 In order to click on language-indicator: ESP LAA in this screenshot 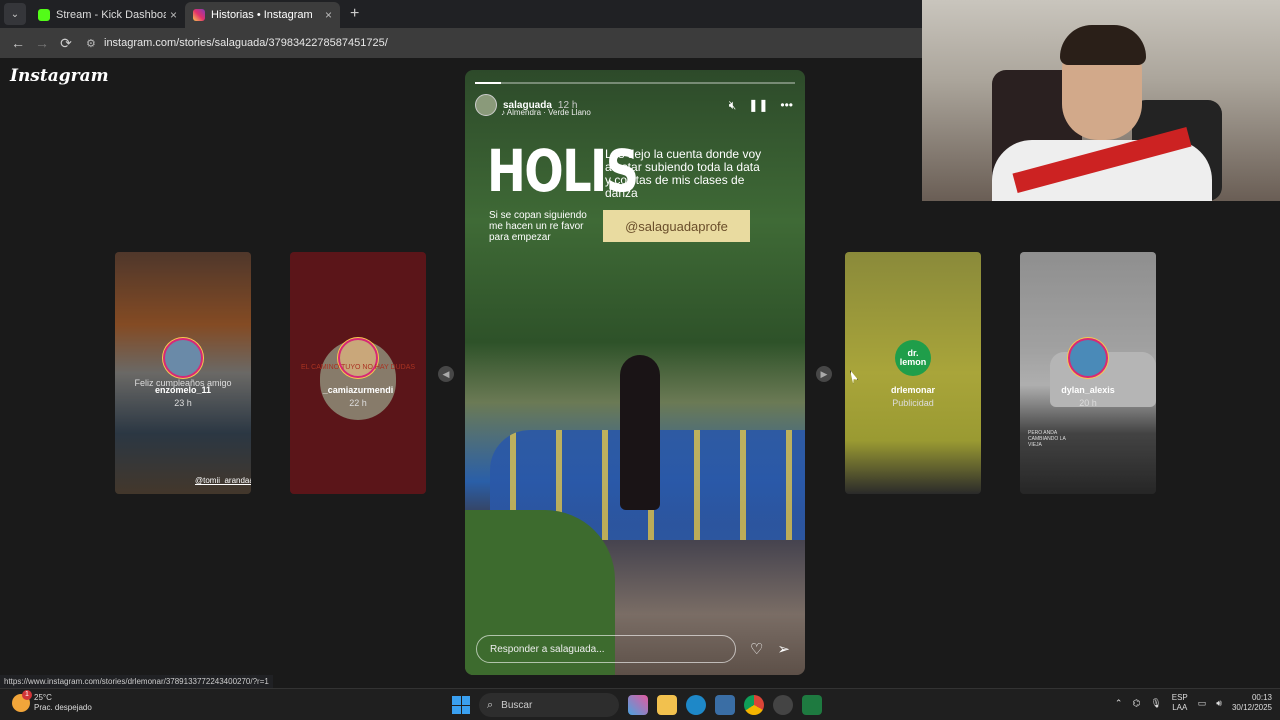, I will do `click(1180, 703)`.